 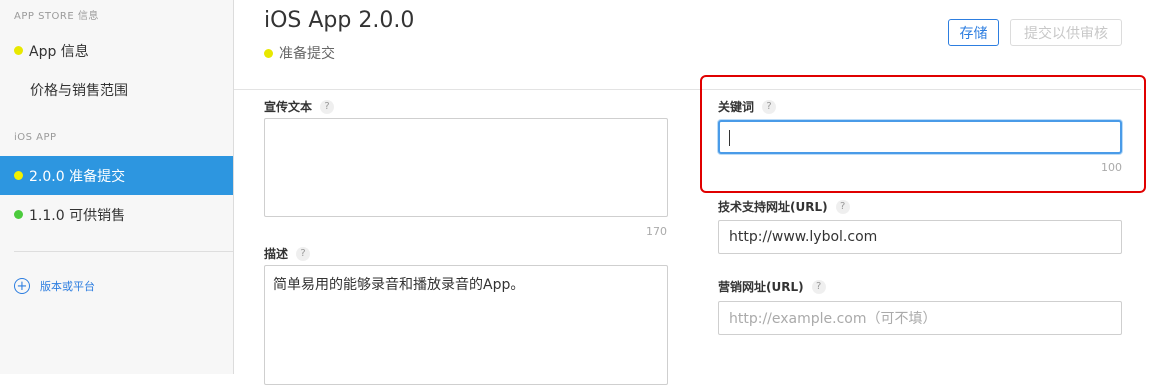 I want to click on description-label-text: 描述, so click(x=276, y=254).